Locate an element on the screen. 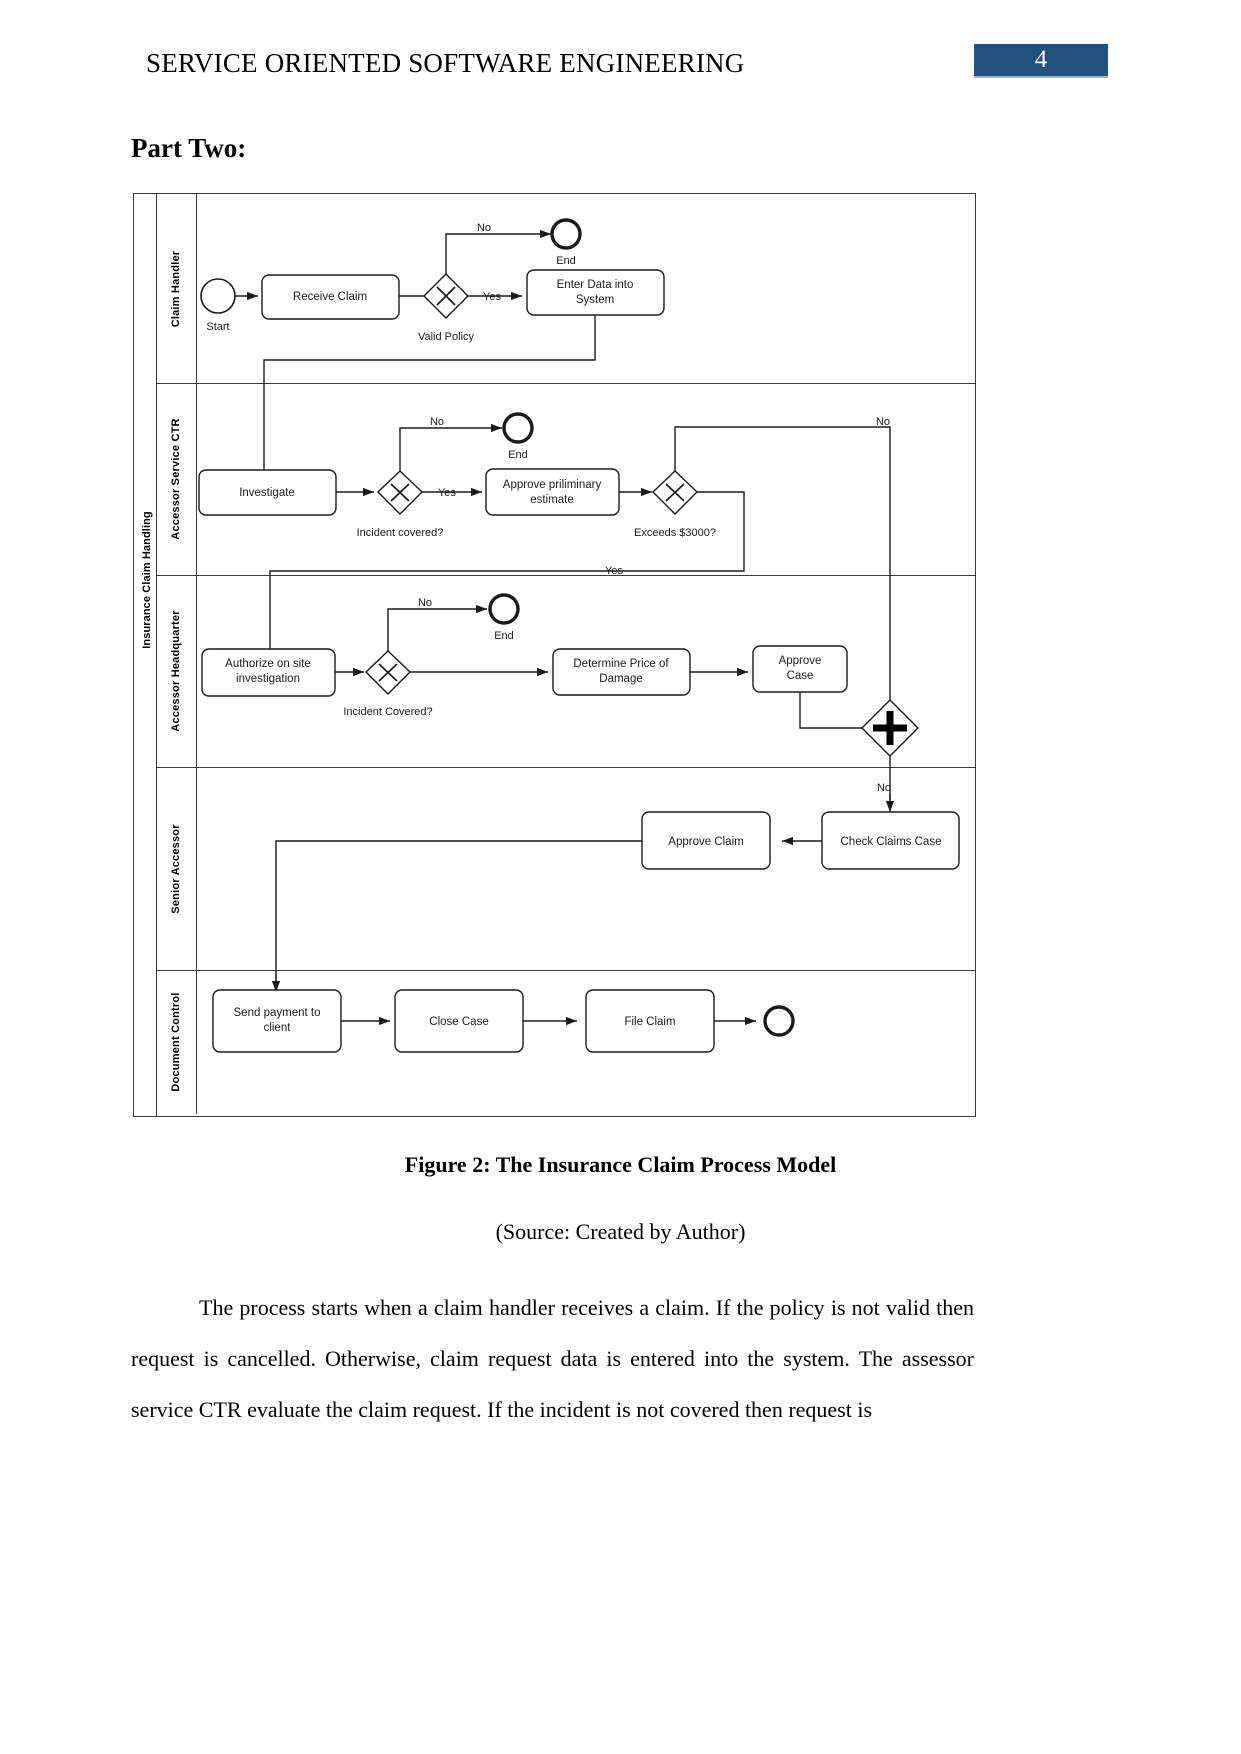  lane-header-claim-handler: Claim Handler is located at coordinates (176, 288).